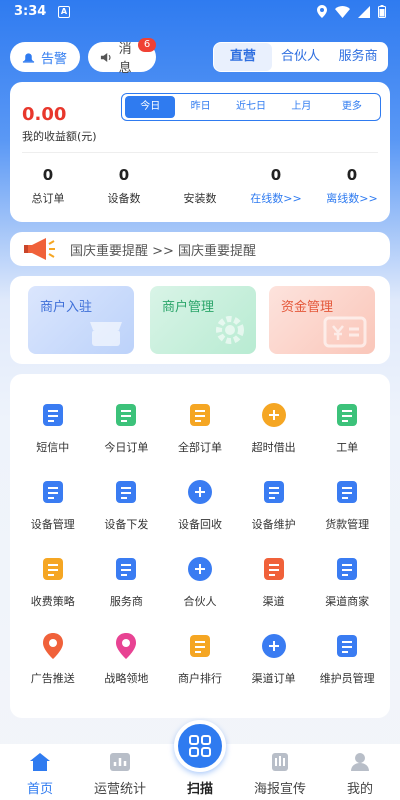  I want to click on merchant-icon, so click(347, 569).